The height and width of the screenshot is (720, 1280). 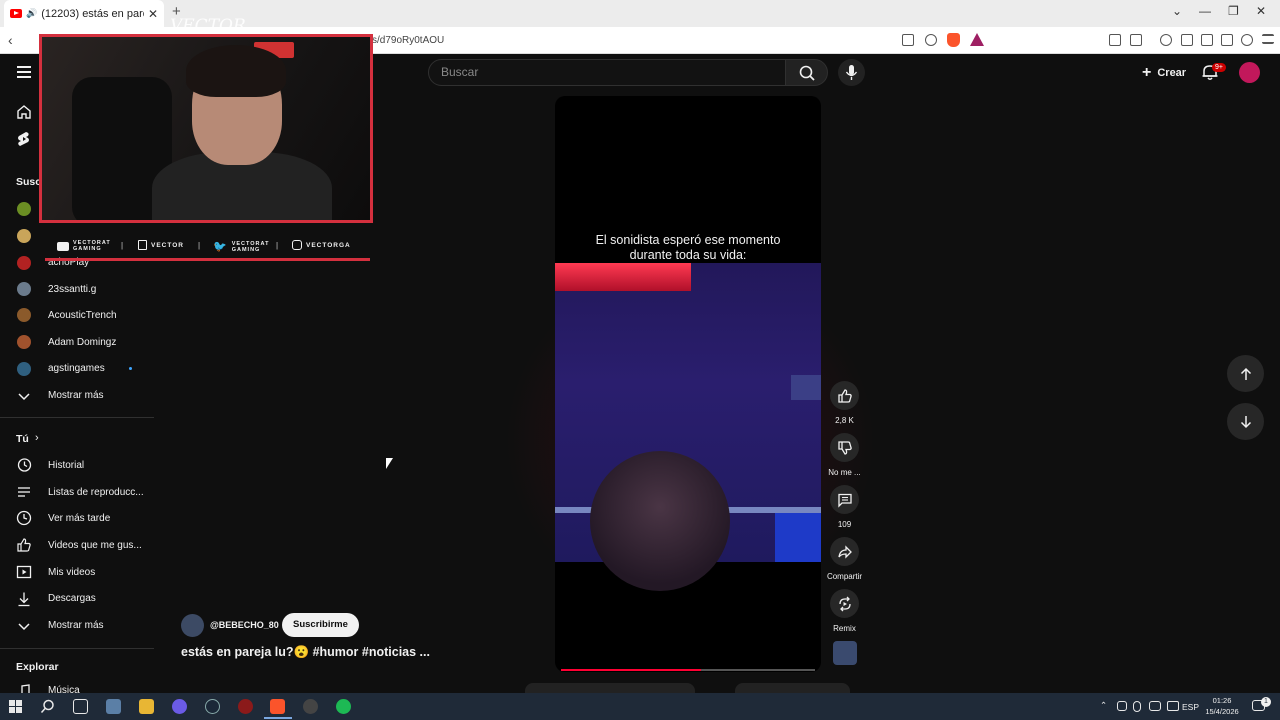 I want to click on create-button: + Crear, so click(x=1164, y=72).